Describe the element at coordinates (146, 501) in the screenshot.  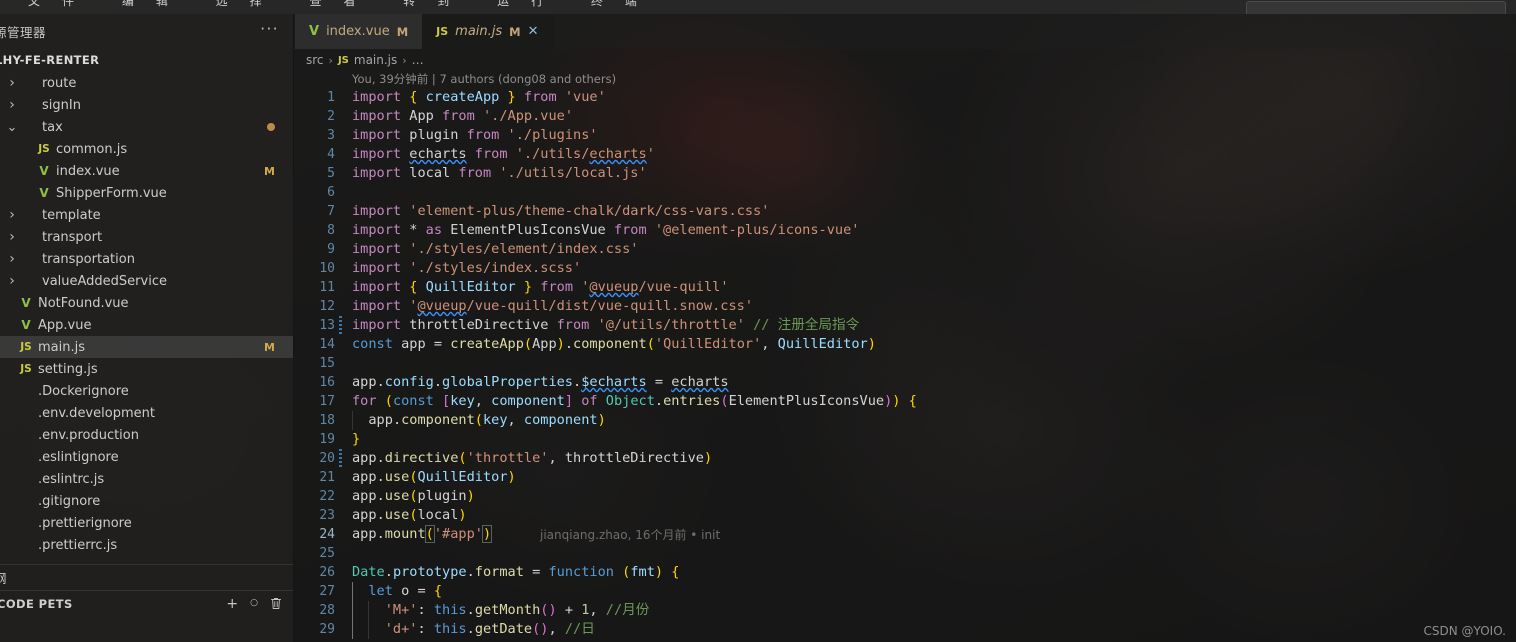
I see `tree-item-gitignore: .gitignore` at that location.